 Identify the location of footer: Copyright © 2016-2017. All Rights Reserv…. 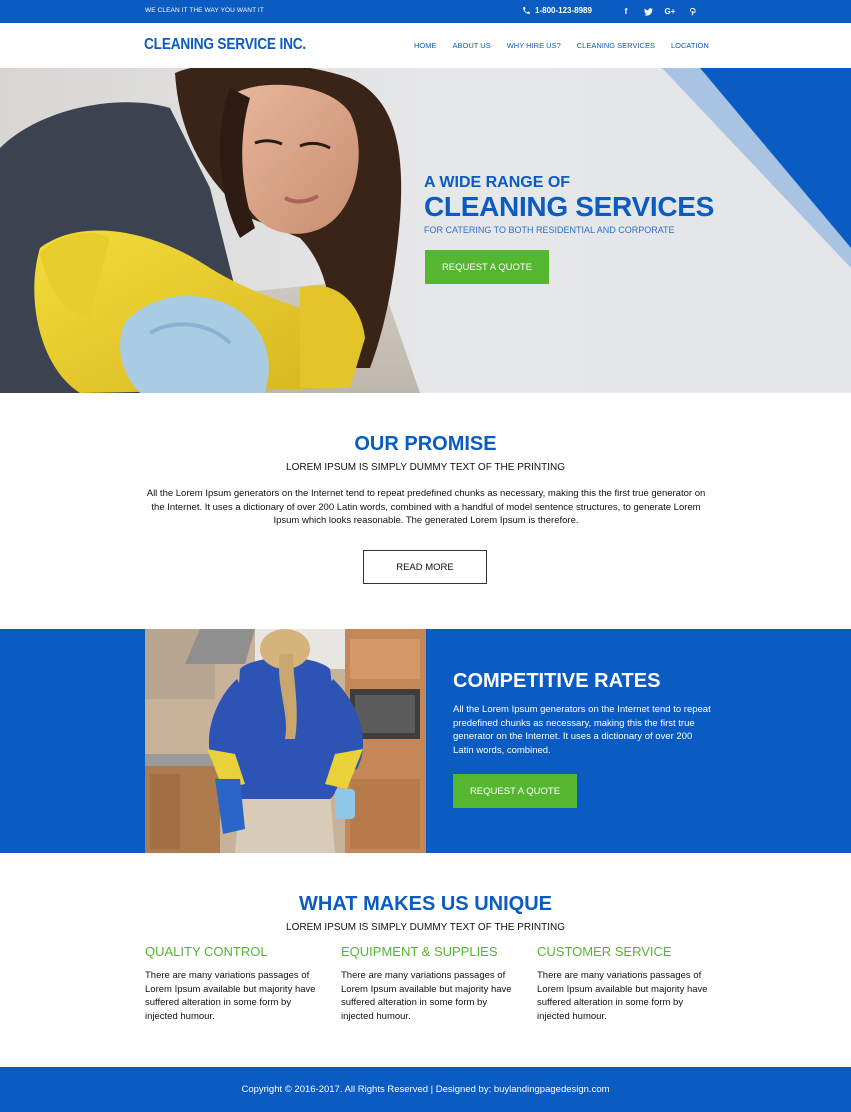
(425, 1089).